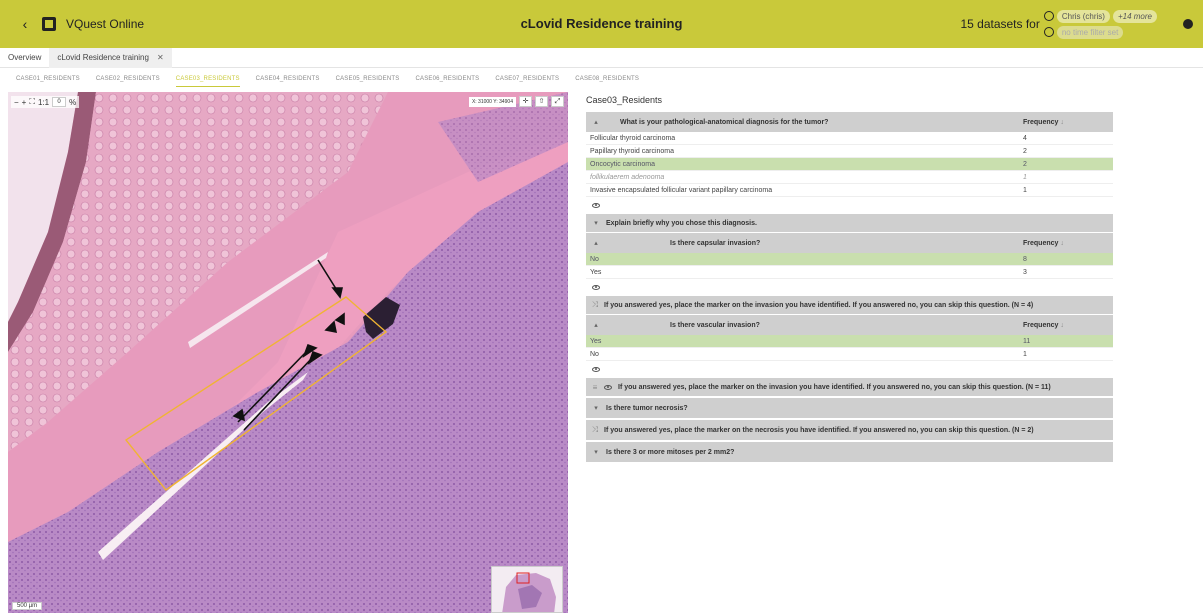 The image size is (1203, 613). What do you see at coordinates (1188, 24) in the screenshot?
I see `expand-icon` at bounding box center [1188, 24].